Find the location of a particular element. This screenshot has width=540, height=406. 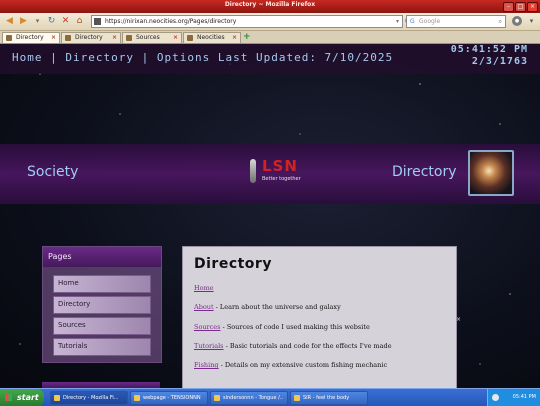

window-title: Directory ~ Mozilla Firefox is located at coordinates (270, 4).